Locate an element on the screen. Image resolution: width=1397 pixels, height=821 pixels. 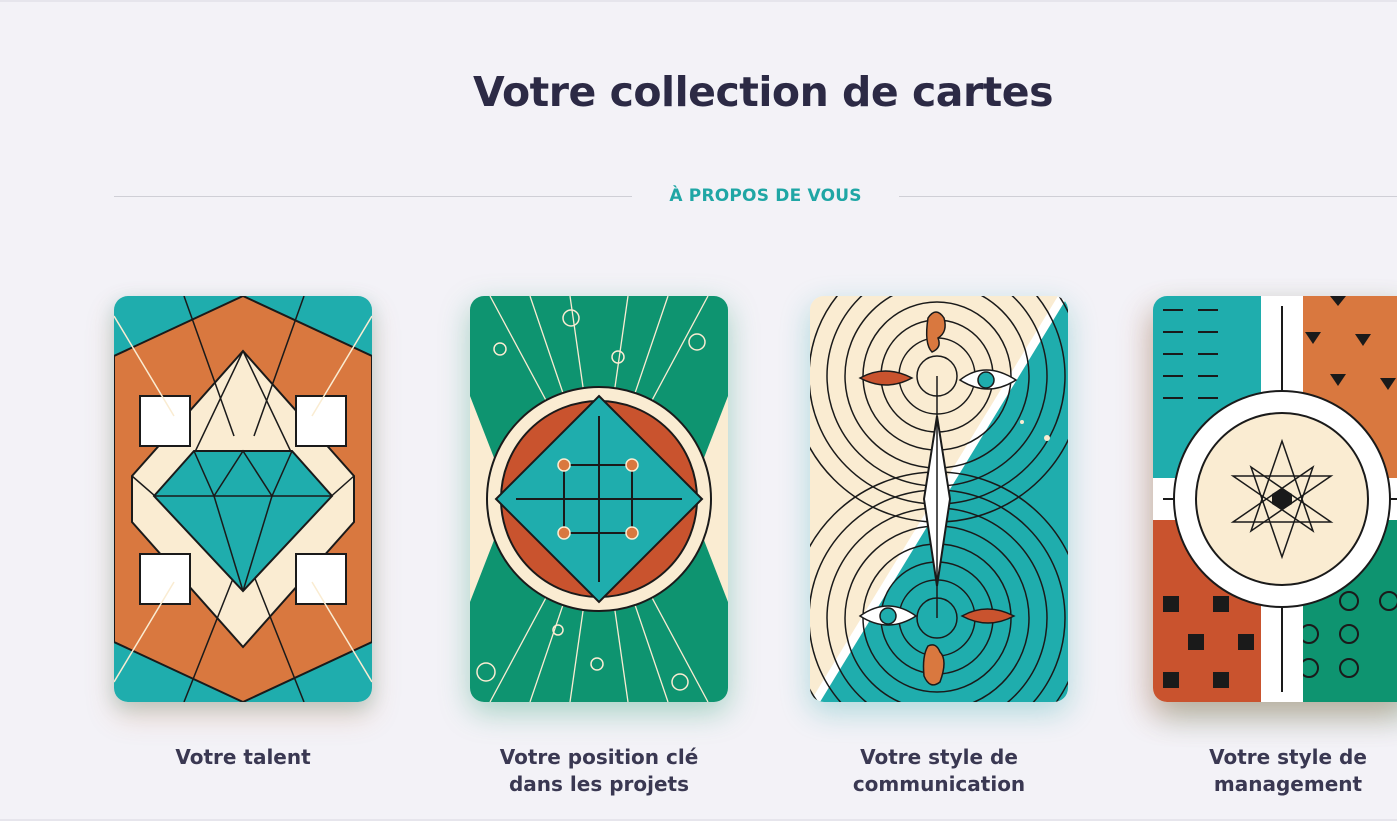
card-management is located at coordinates (1275, 499).